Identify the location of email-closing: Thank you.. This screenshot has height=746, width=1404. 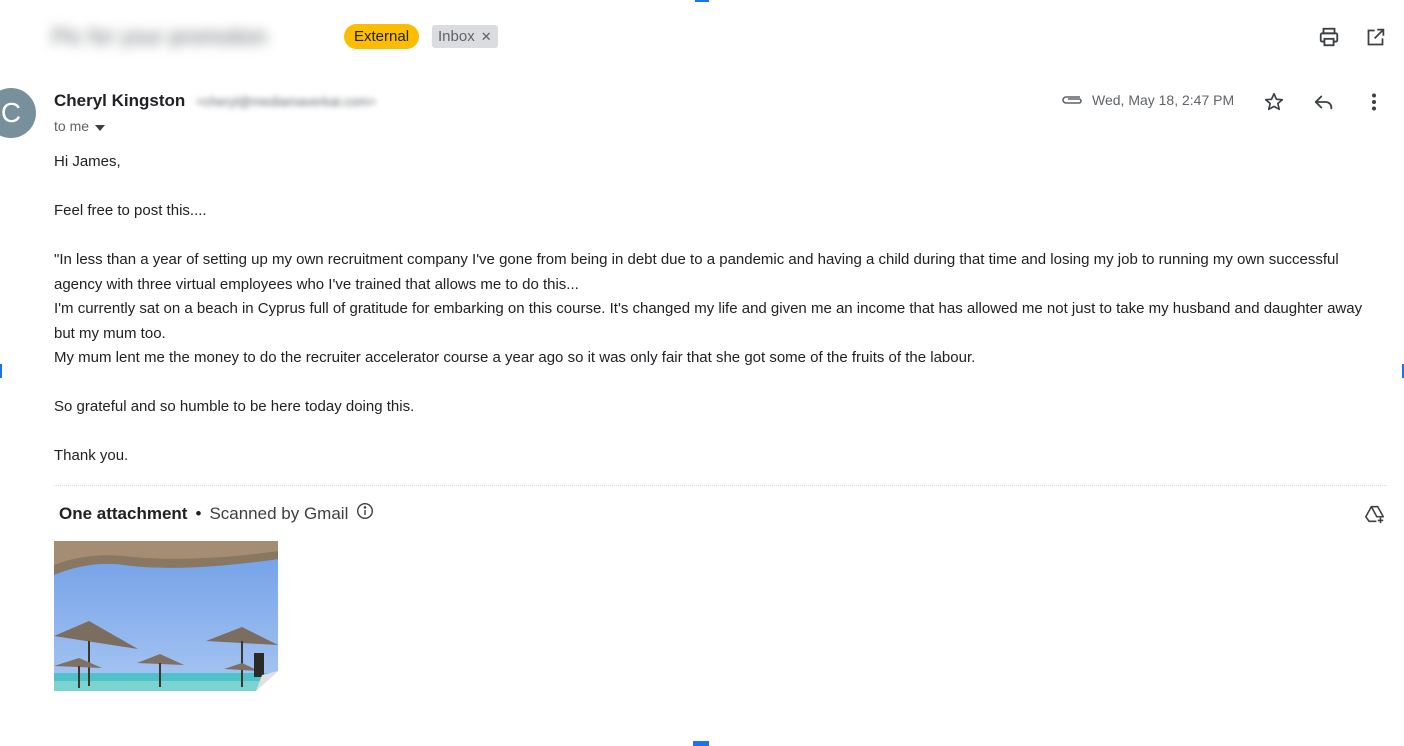
(91, 455).